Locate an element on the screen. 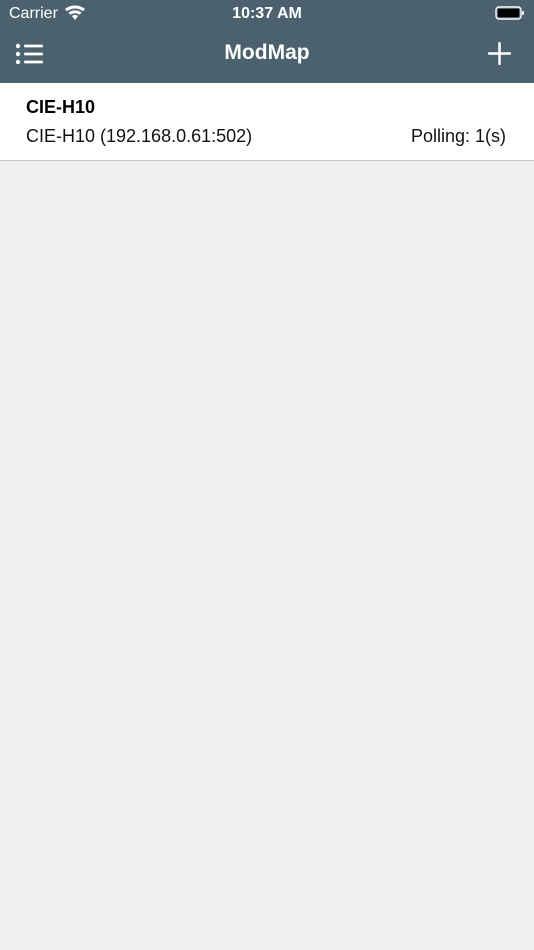 This screenshot has height=950, width=534. app-header: Carrier 10:37 AM ModMap is located at coordinates (267, 41).